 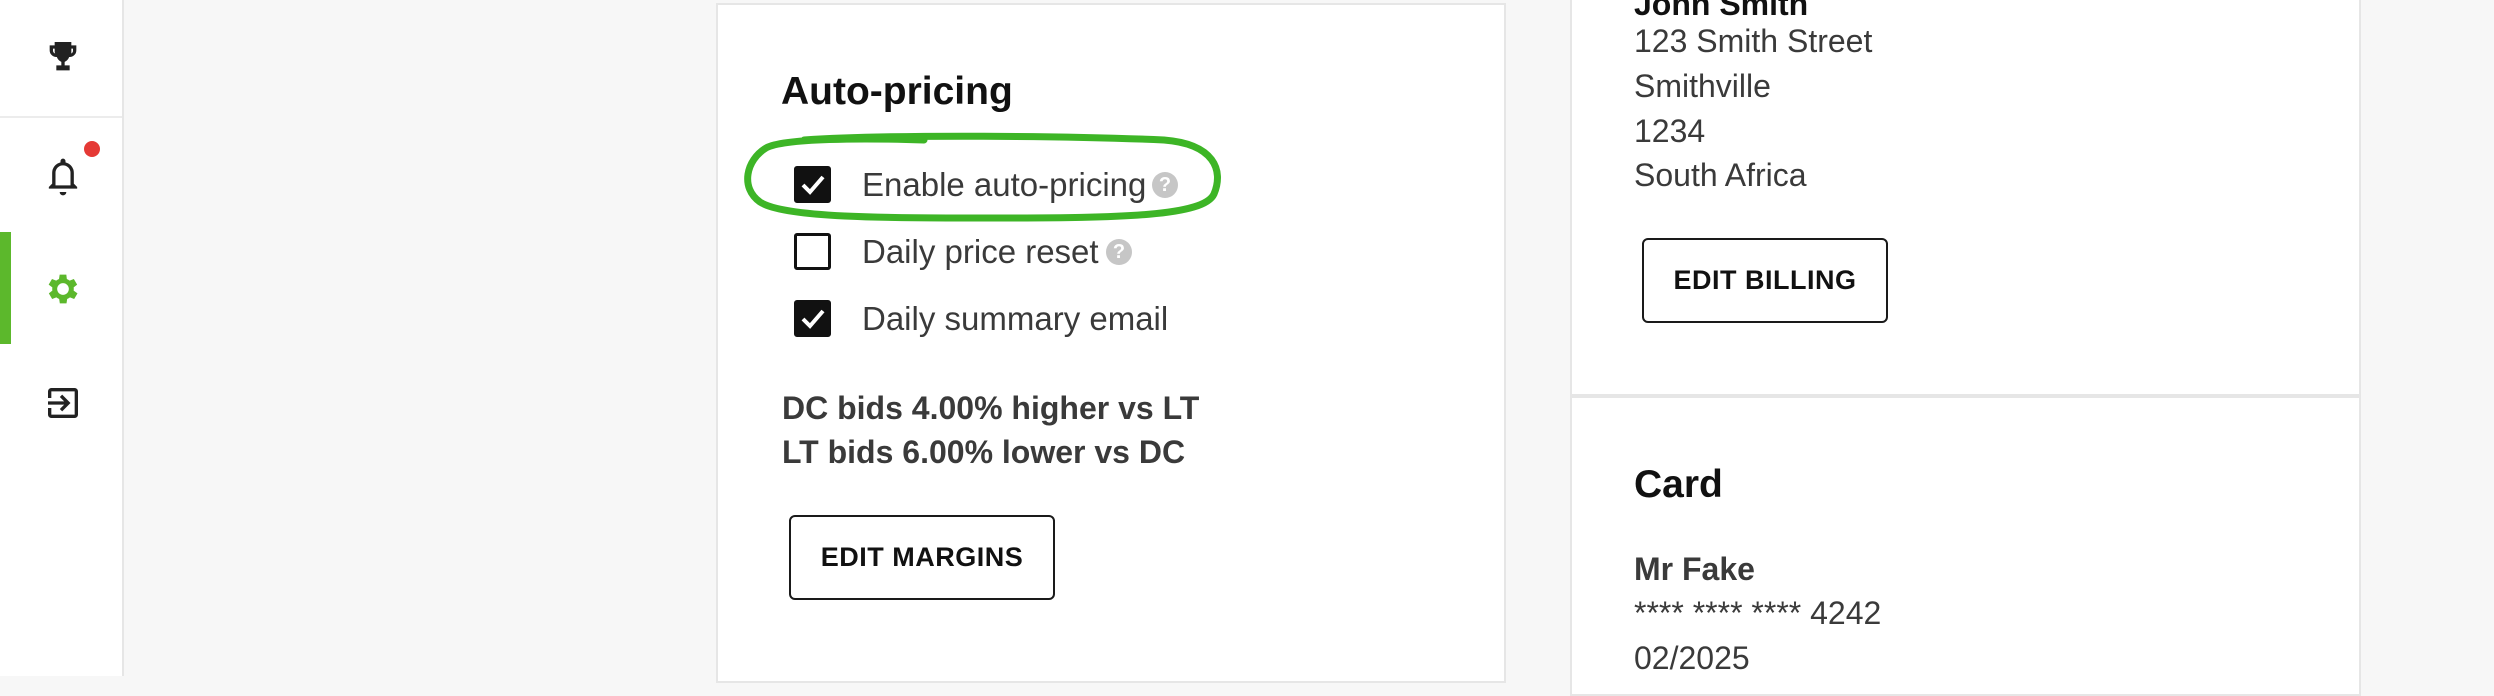 I want to click on card-expiry: 02/2025, so click(x=1692, y=658).